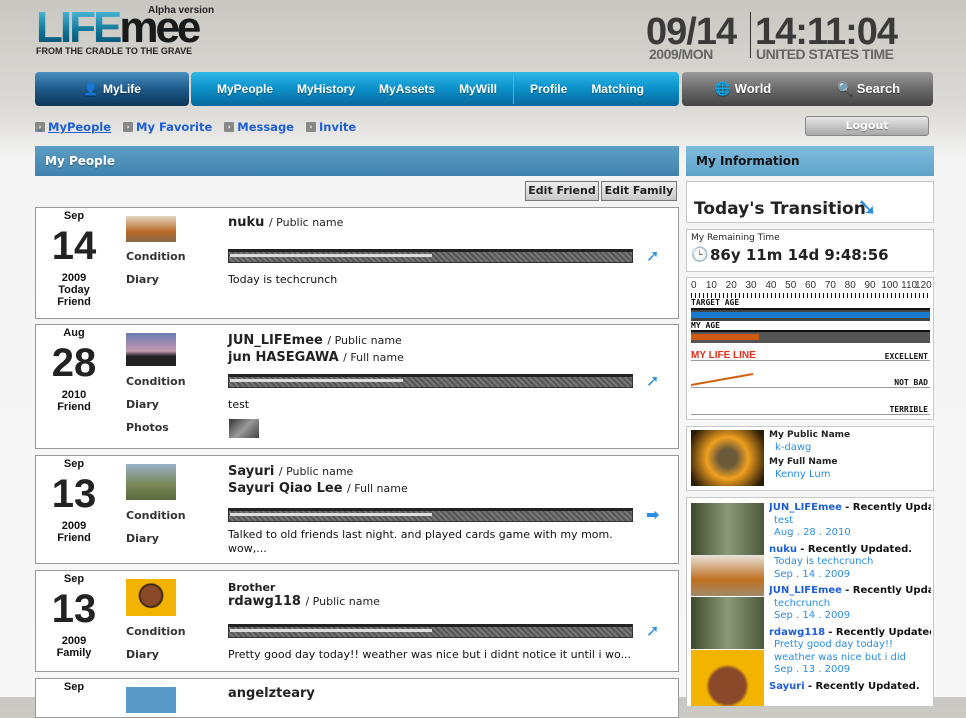 The image size is (966, 718). I want to click on subnav-mypeople: › MyPeople, so click(73, 127).